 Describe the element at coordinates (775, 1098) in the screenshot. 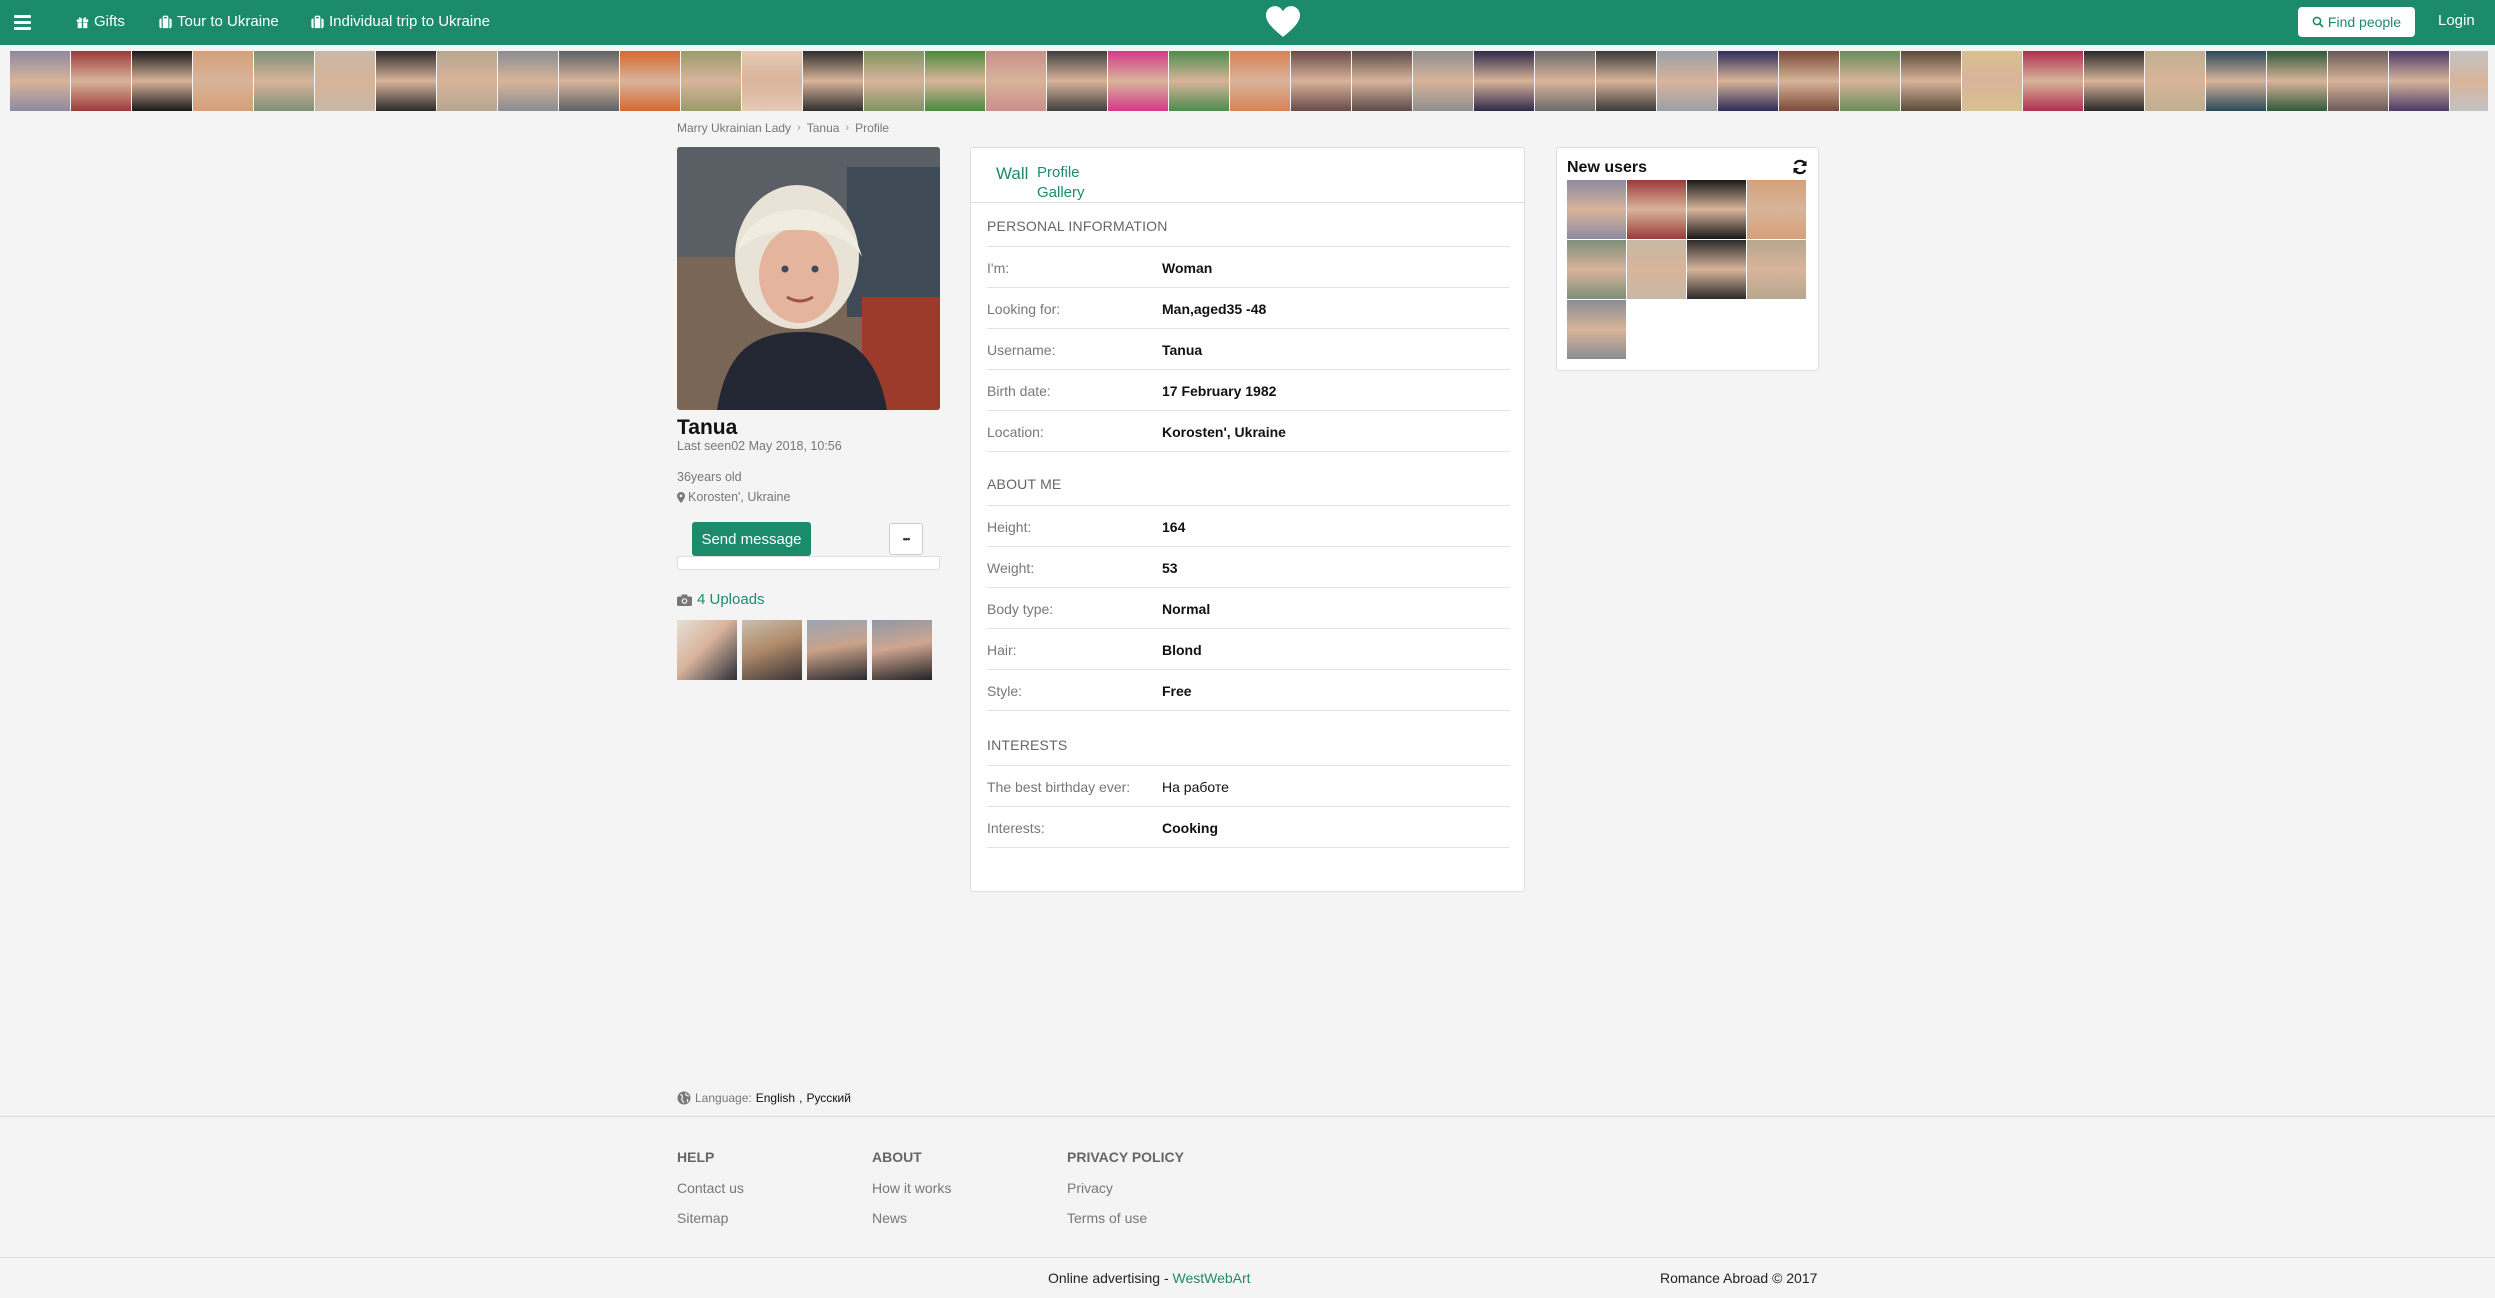

I see `language-english: English` at that location.